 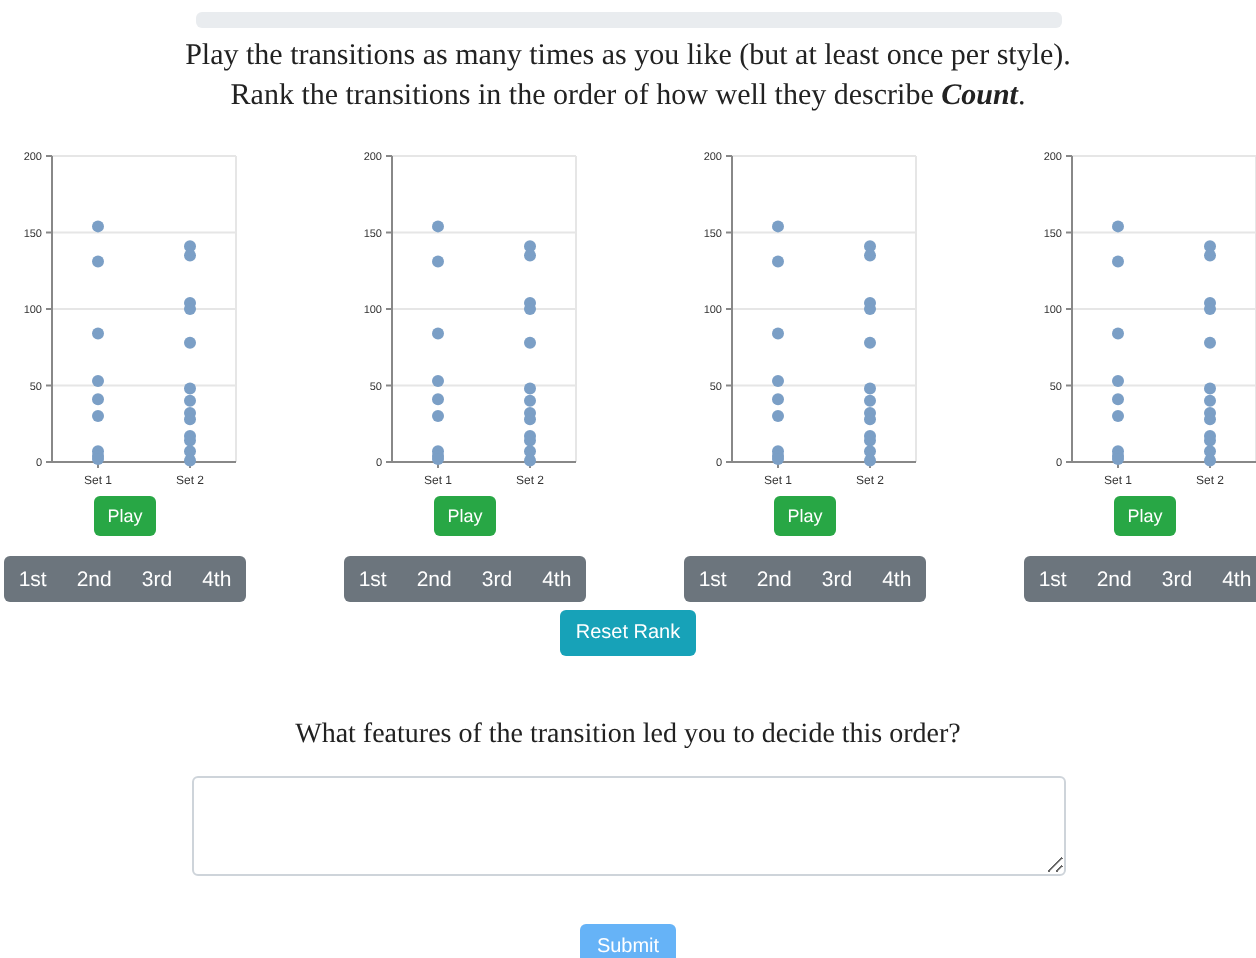 I want to click on instruction-text: Play the transitions as many times as you like (but at least once per style)., so click(x=628, y=57).